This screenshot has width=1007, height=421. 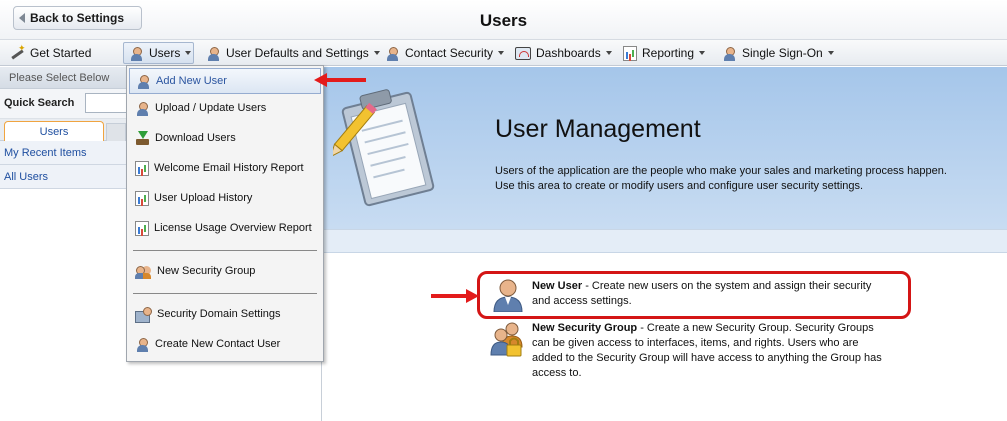 I want to click on new-user-title: New User, so click(x=557, y=286).